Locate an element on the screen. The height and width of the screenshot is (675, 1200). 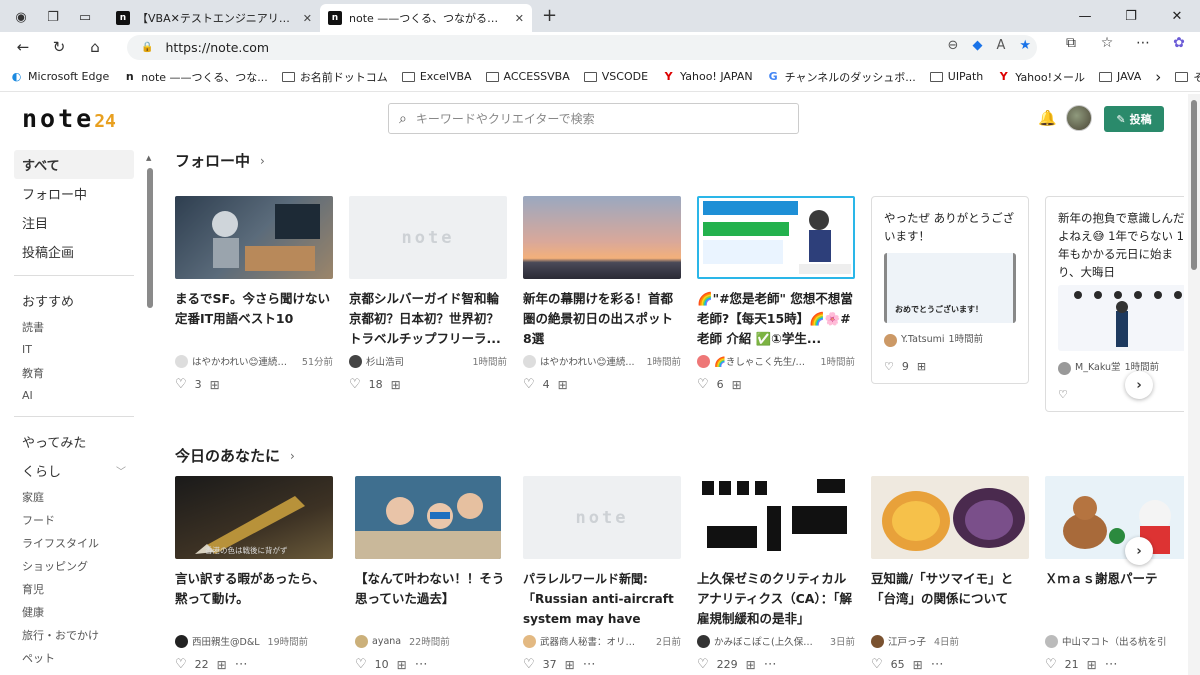
bookmarks-overflow-icon: › is located at coordinates (1158, 77).